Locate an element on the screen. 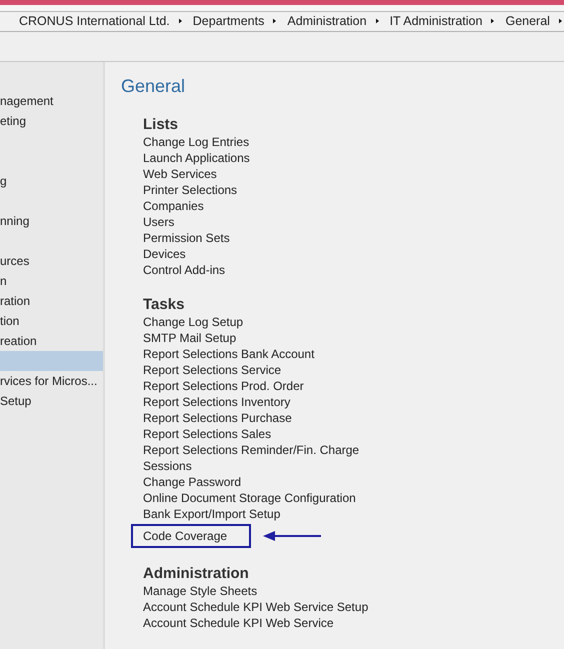 This screenshot has height=649, width=564. action-link: Permission Sets is located at coordinates (186, 238).